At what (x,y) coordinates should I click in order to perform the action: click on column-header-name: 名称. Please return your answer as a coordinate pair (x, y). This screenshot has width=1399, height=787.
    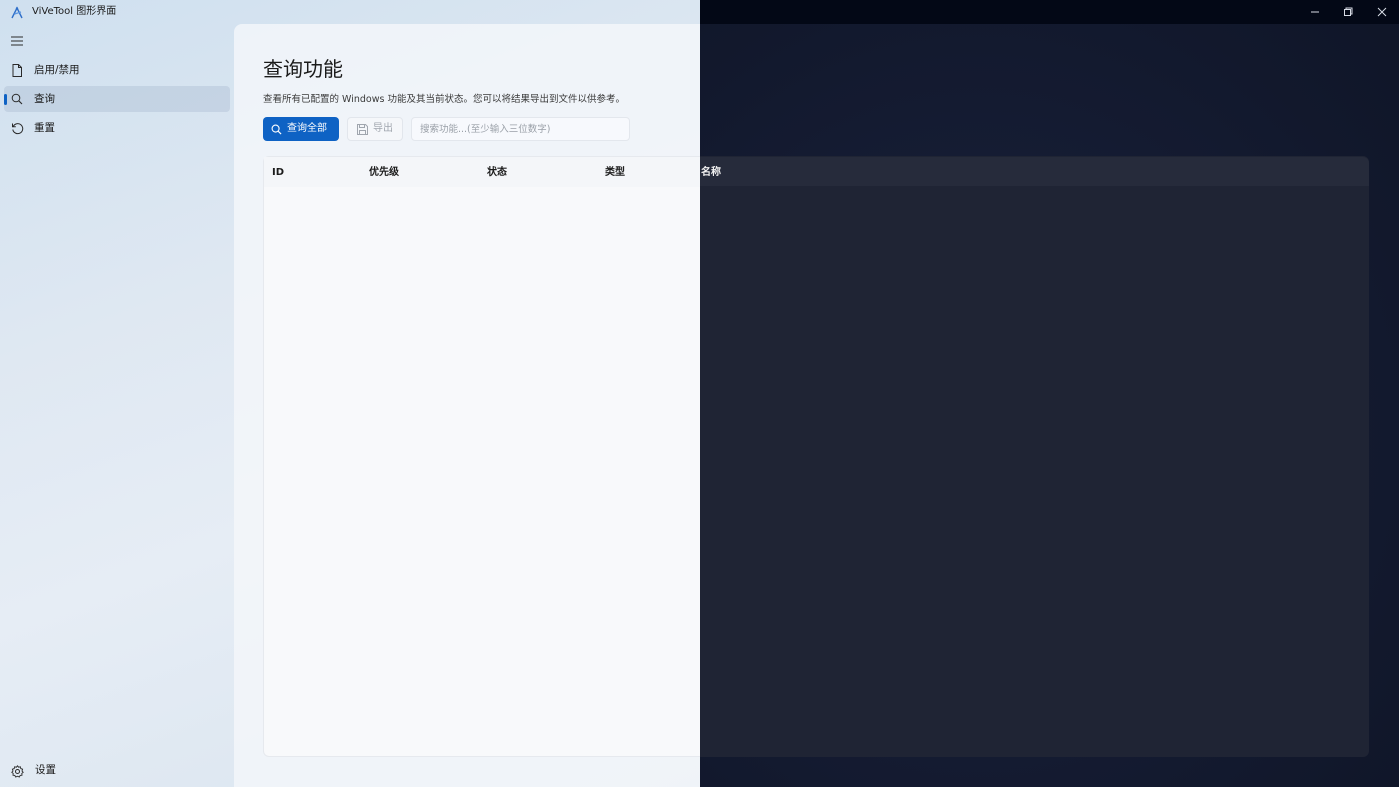
    Looking at the image, I should click on (711, 172).